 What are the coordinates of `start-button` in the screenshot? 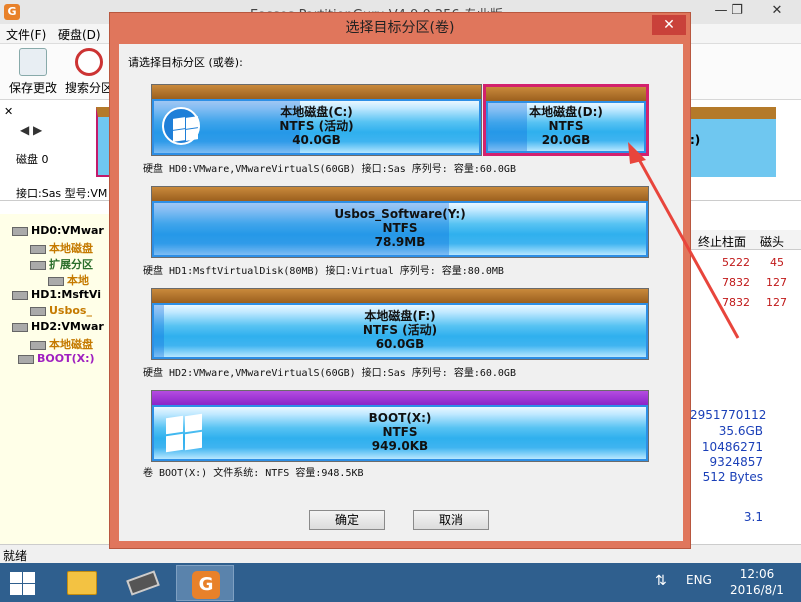 It's located at (22, 583).